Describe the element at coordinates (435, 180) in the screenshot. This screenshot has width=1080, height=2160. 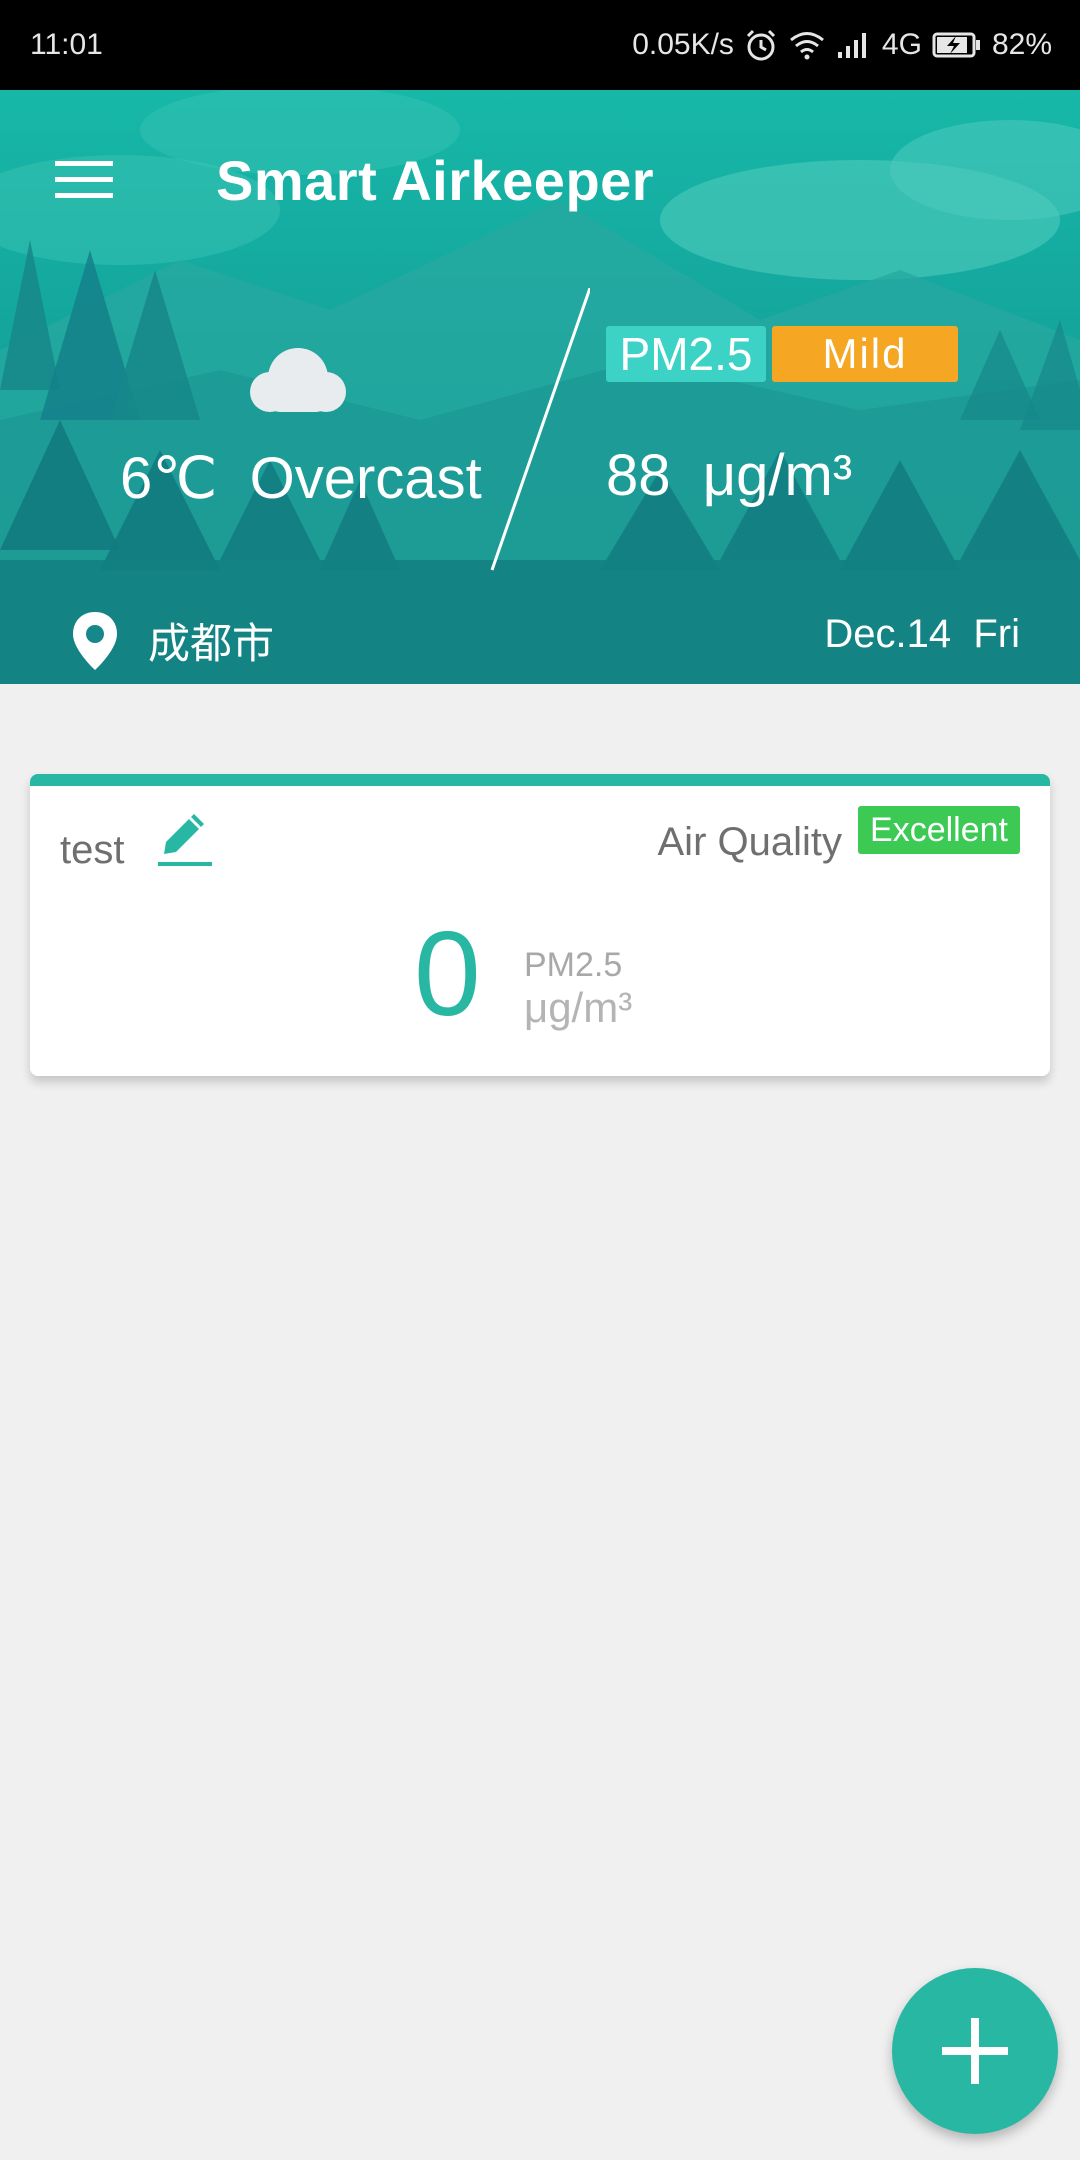
I see `app-title: Smart Airkeeper` at that location.